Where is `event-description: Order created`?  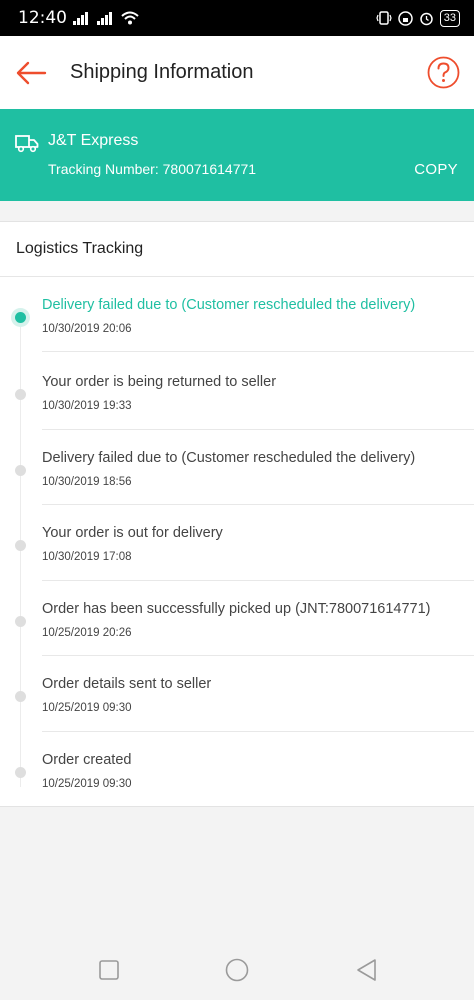
event-description: Order created is located at coordinates (87, 760).